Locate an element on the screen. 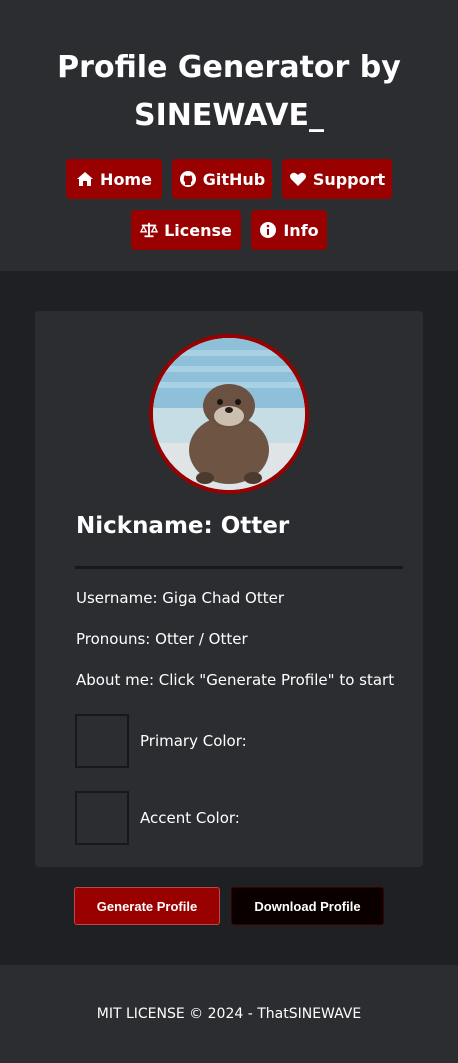  primary-color-label: Primary Color: is located at coordinates (193, 741).